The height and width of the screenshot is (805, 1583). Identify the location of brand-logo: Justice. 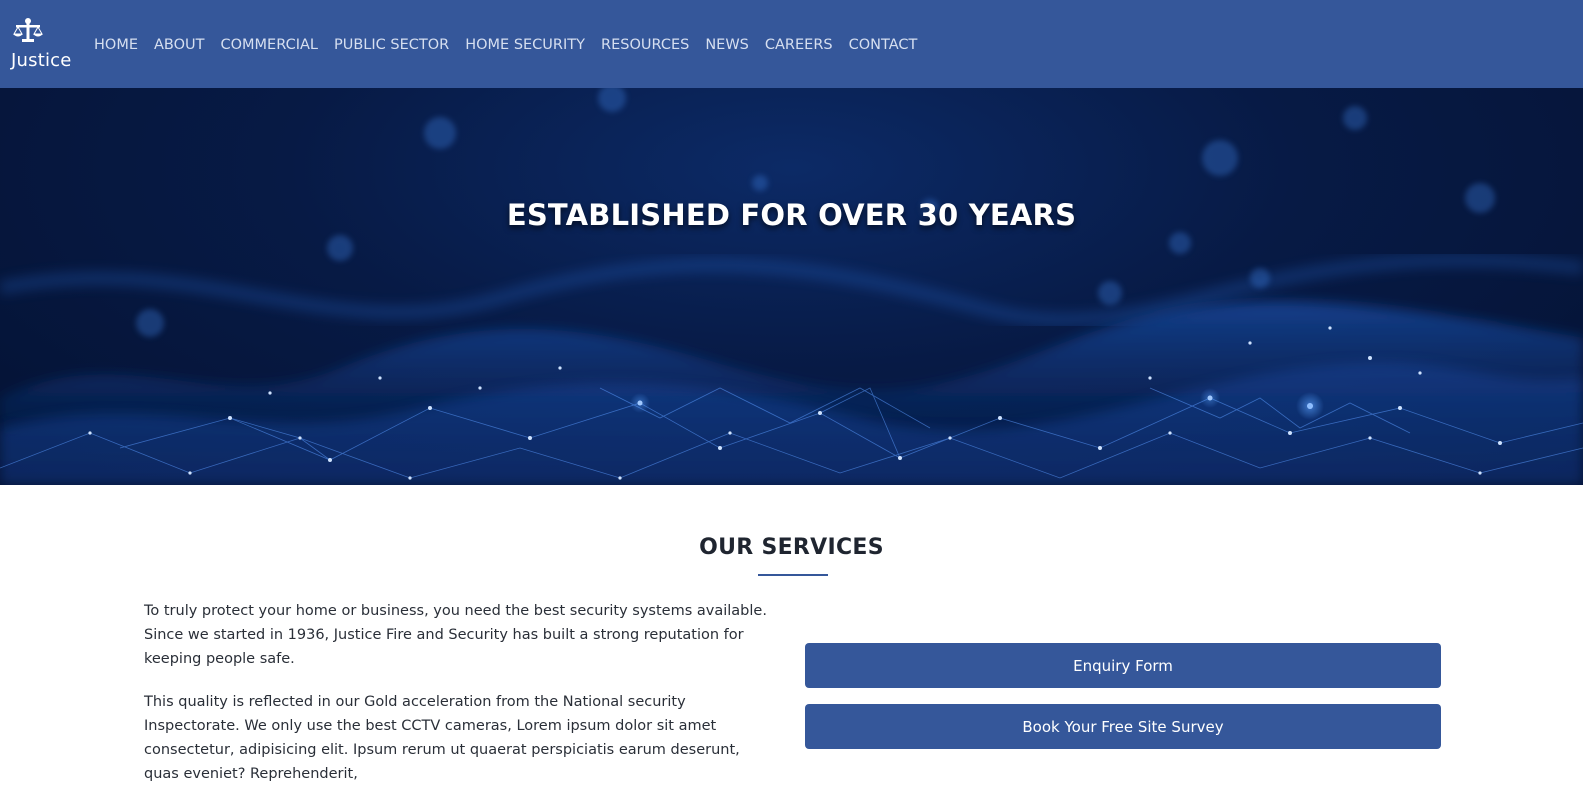
(41, 46).